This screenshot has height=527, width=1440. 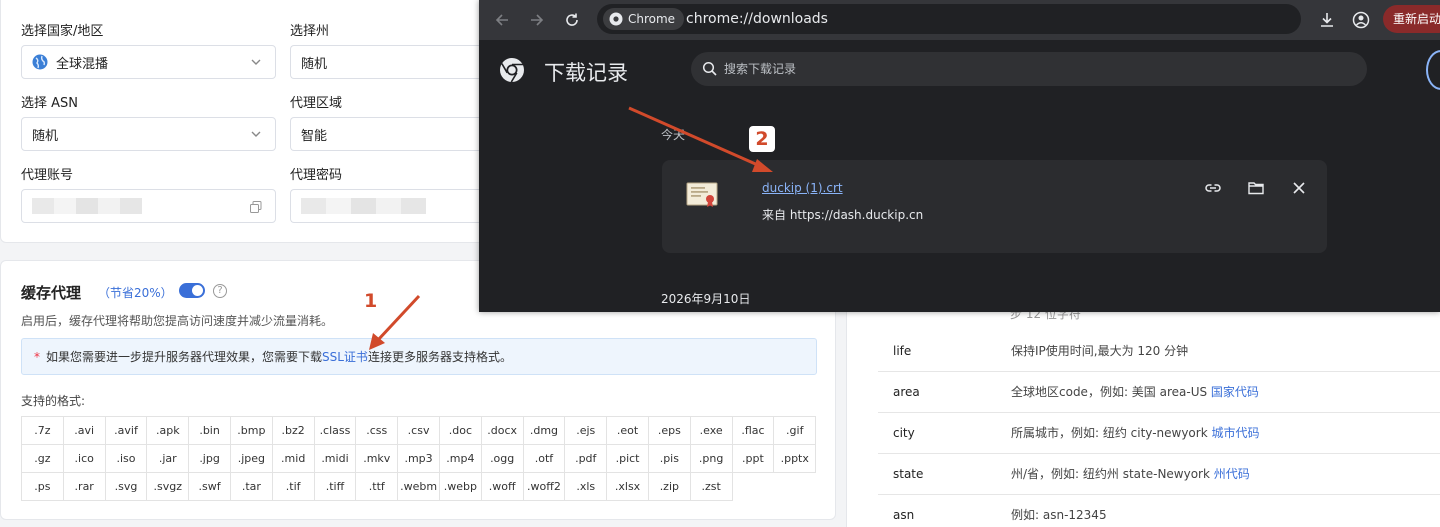 I want to click on chevron-down-icon, so click(x=256, y=134).